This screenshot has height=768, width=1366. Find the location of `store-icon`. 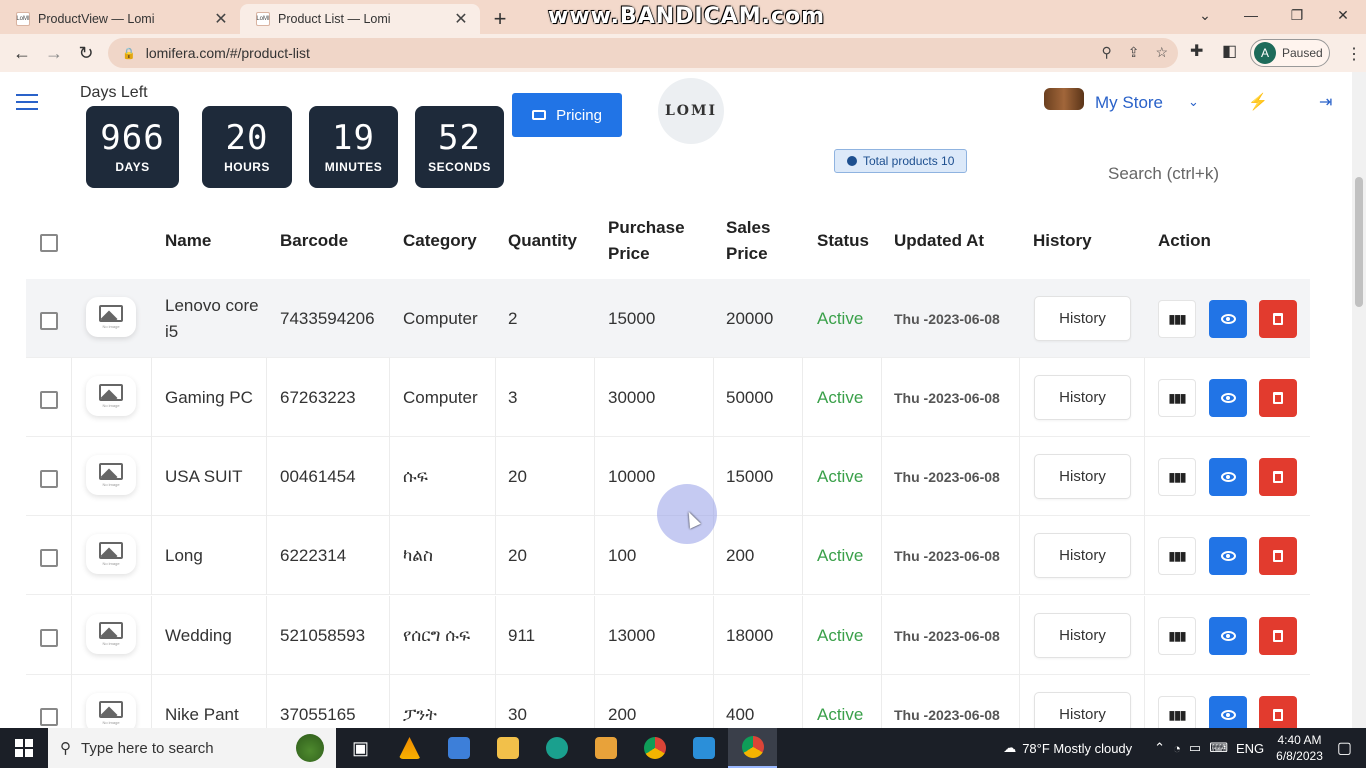

store-icon is located at coordinates (458, 748).